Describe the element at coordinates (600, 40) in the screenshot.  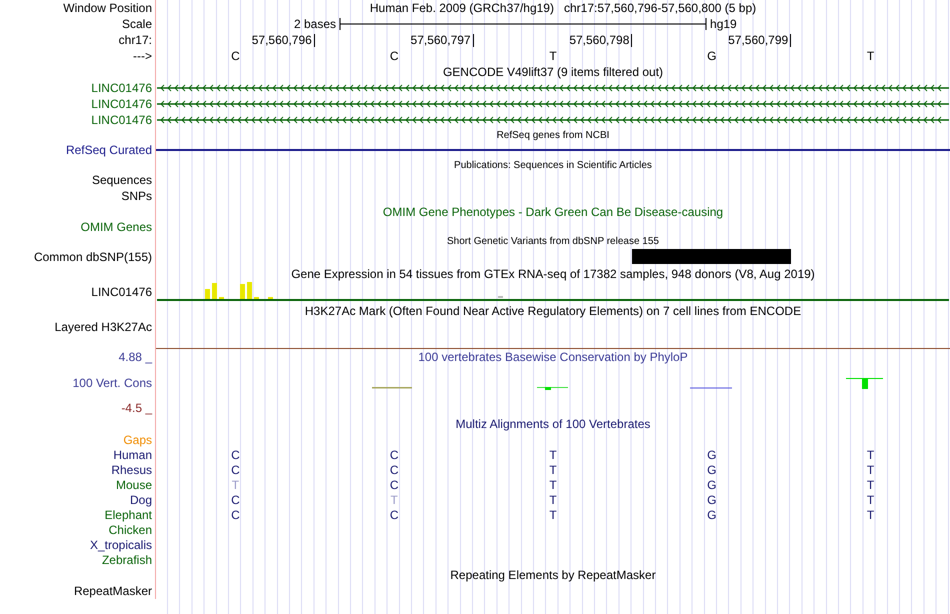
I see `ruler-tick: 57,560,798` at that location.